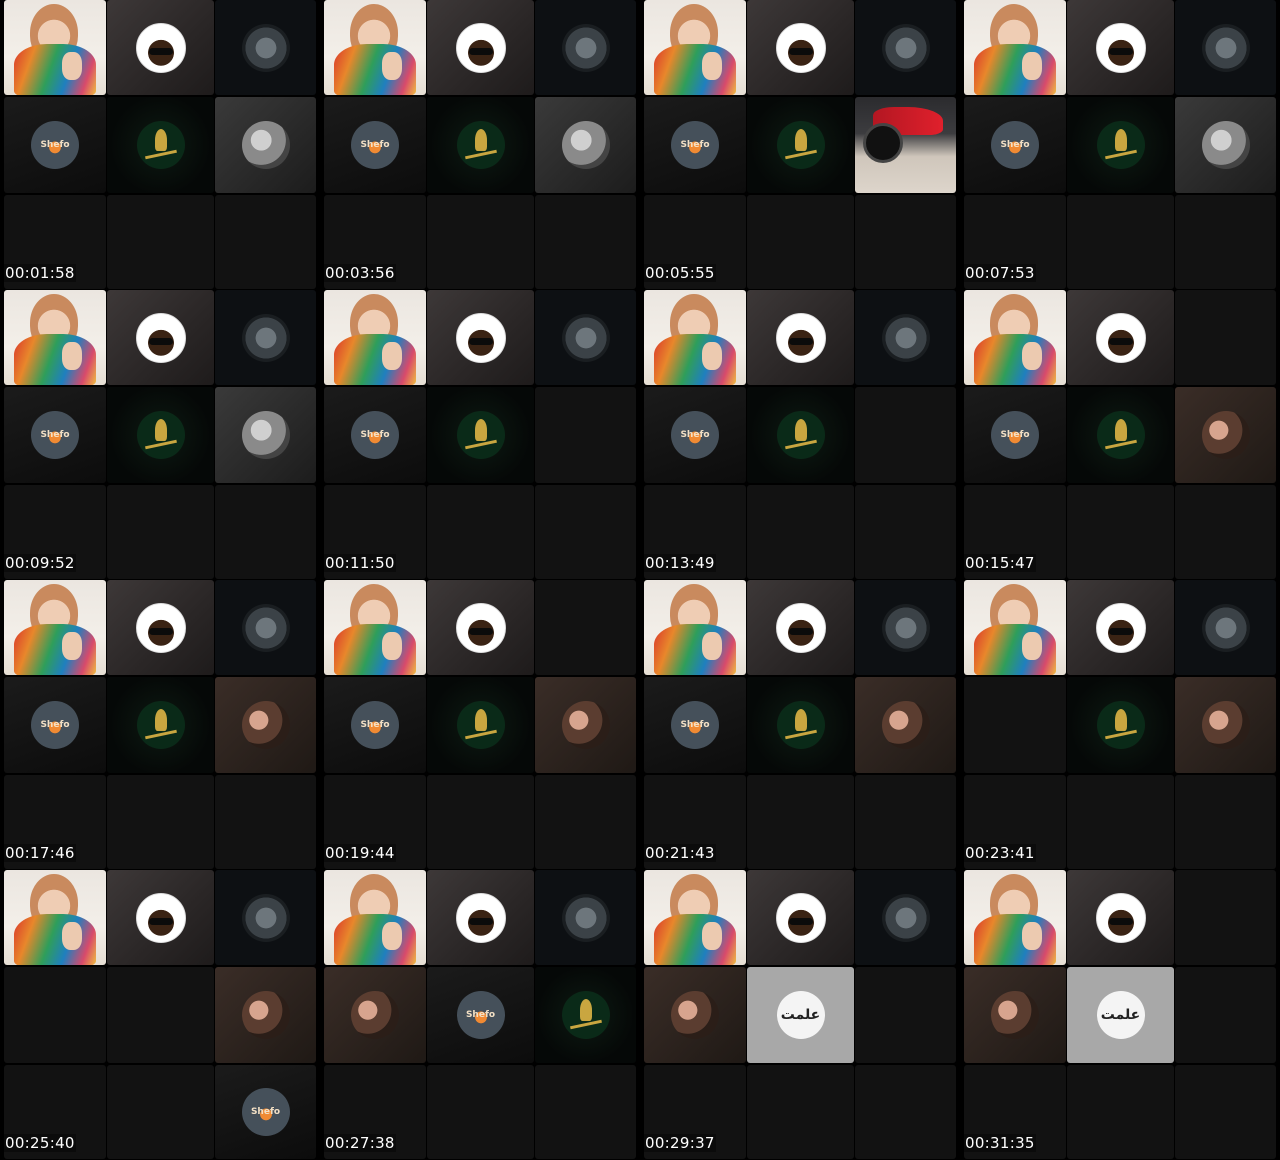 Image resolution: width=1280 pixels, height=1160 pixels. I want to click on text-logo-icon: علمت ان, so click(1120, 1015).